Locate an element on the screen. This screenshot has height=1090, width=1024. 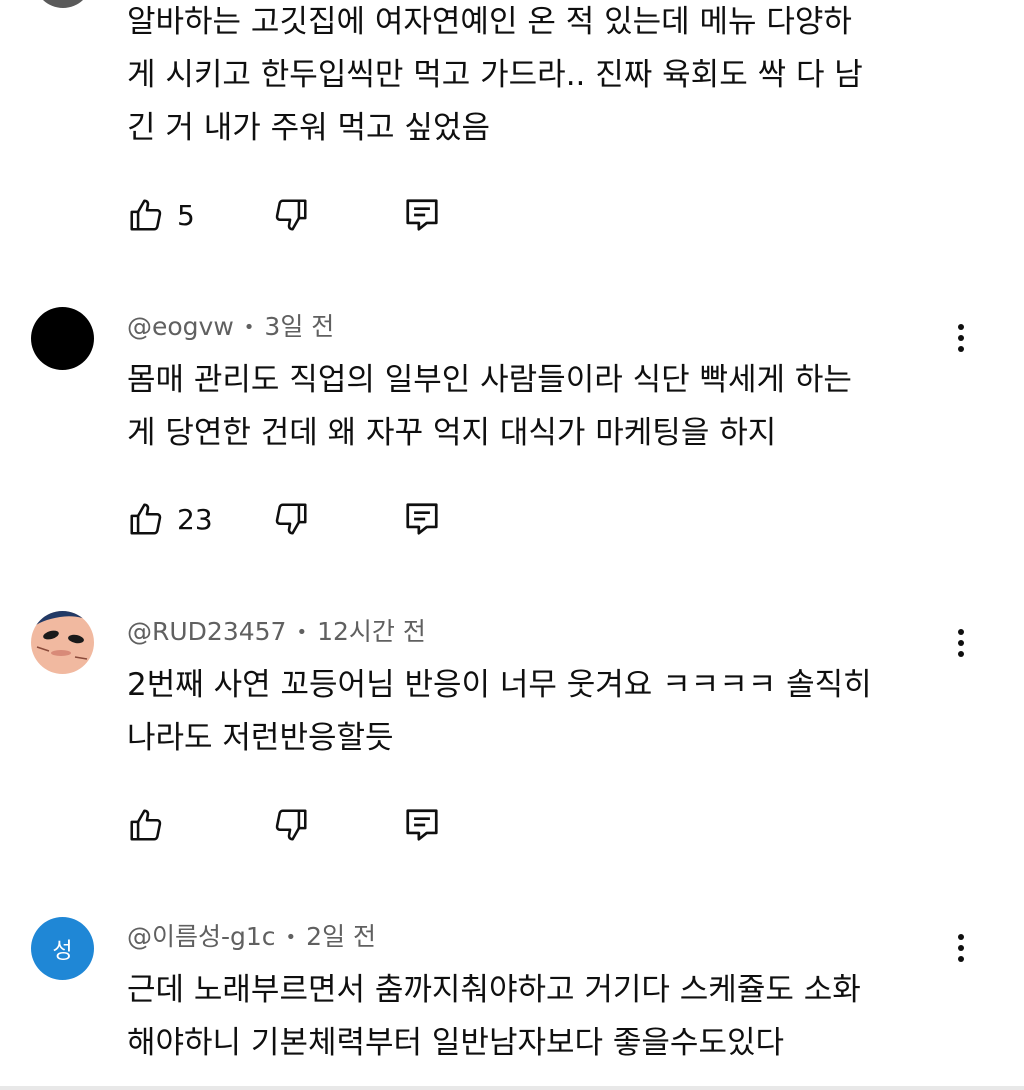
comment-meta: @RUD23457 • 12시간 전 is located at coordinates (276, 631).